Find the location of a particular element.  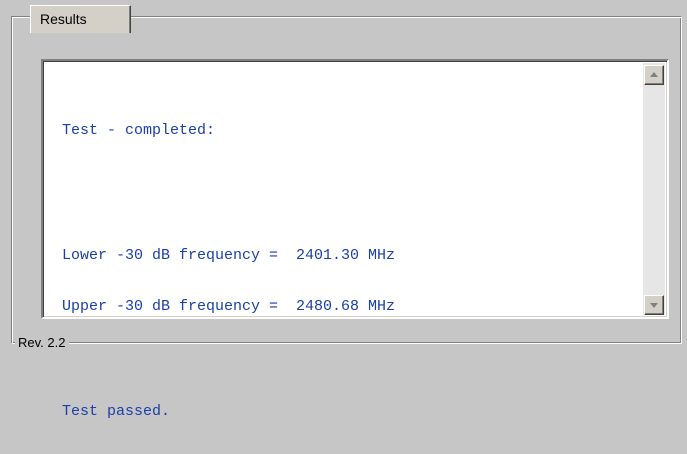

results-caption: Results is located at coordinates (80, 19).